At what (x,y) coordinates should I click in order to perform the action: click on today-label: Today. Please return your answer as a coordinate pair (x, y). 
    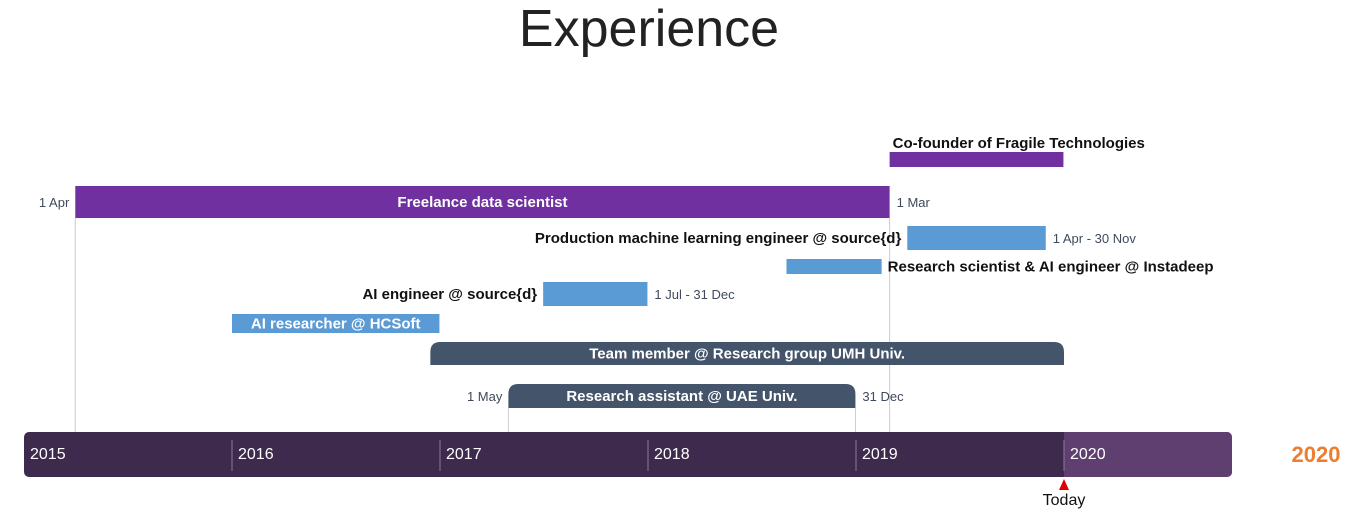
    Looking at the image, I should click on (1064, 500).